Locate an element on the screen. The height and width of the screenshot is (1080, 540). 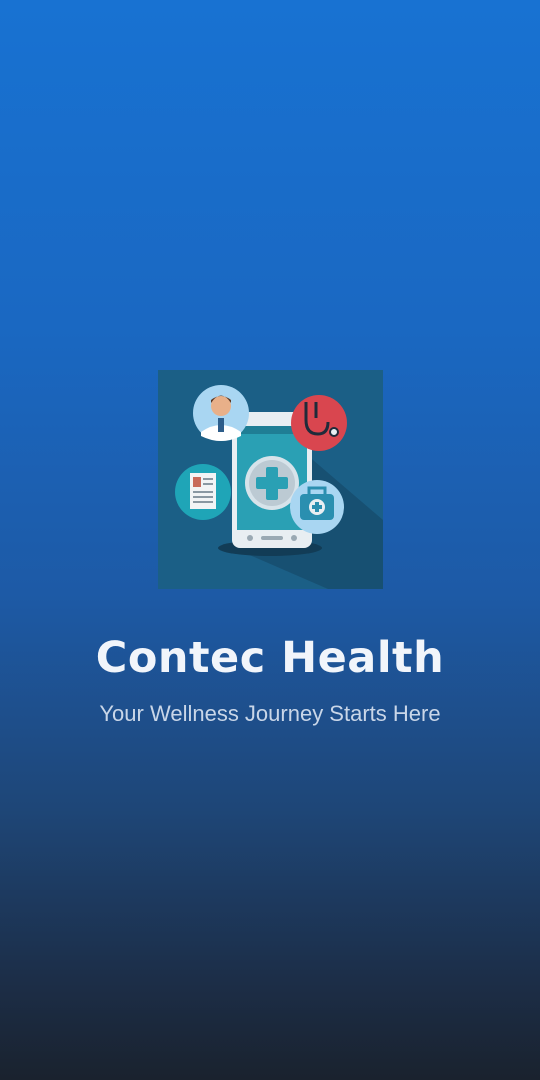
app-tagline: Your Wellness Journey Starts Here is located at coordinates (270, 713).